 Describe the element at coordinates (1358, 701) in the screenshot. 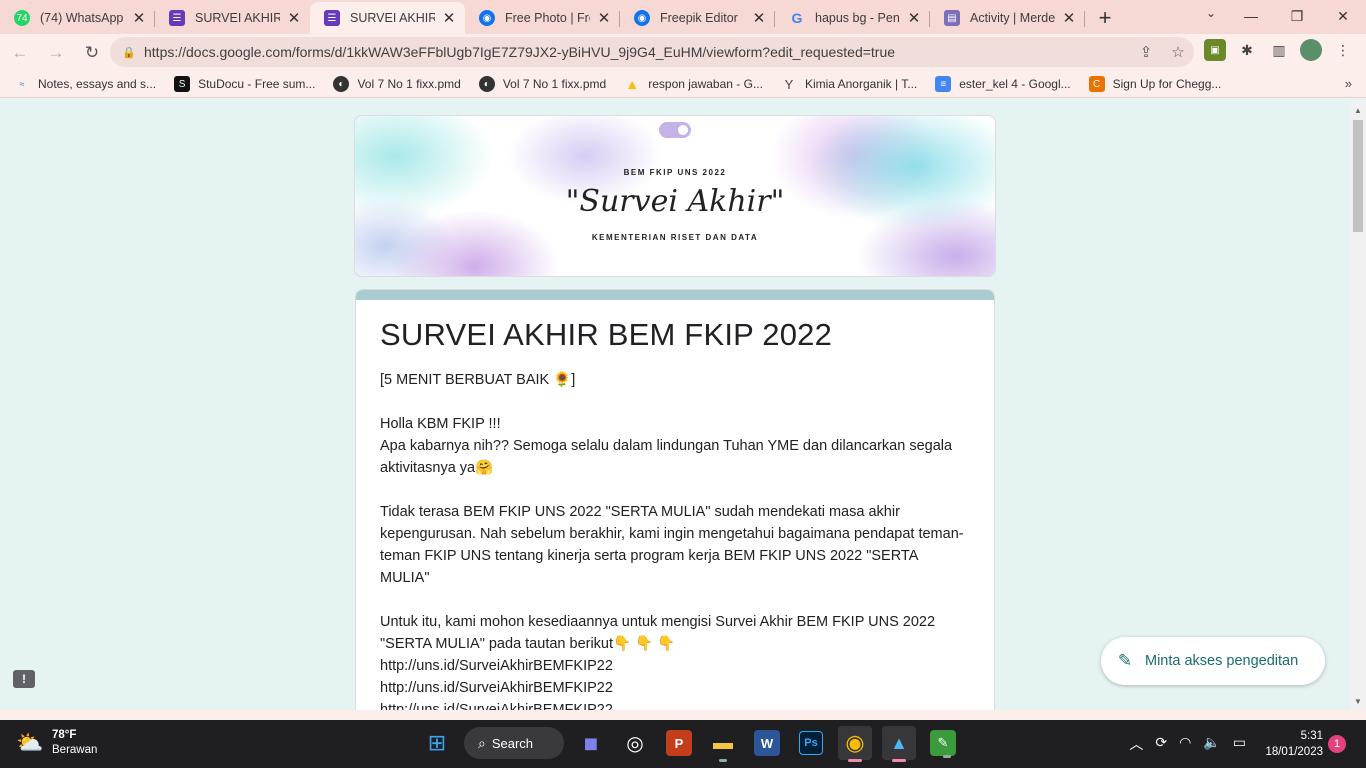

I see `scroll-down-arrow-icon: ▼` at that location.